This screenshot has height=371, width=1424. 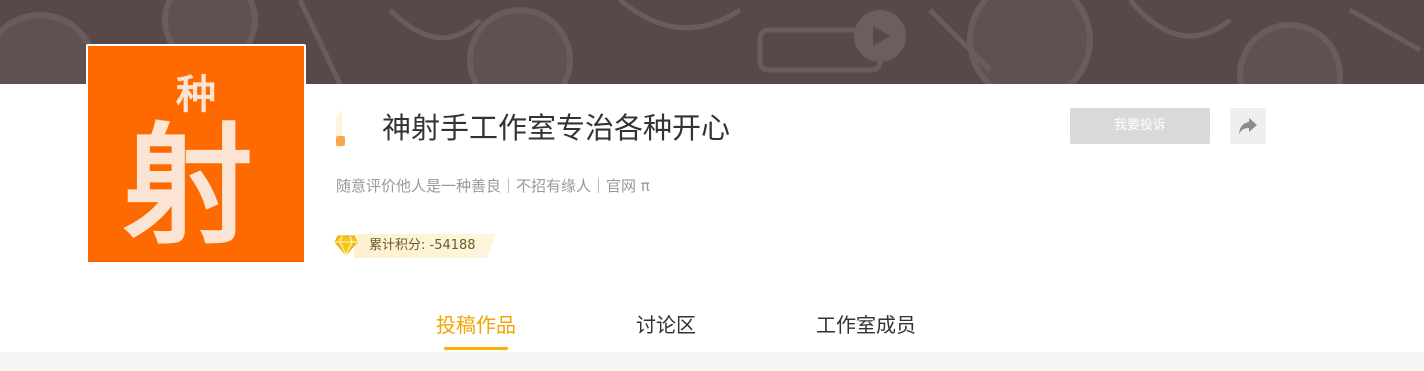 I want to click on tab-bar: 投稿作品 讨论区 工作室成员, so click(x=712, y=326).